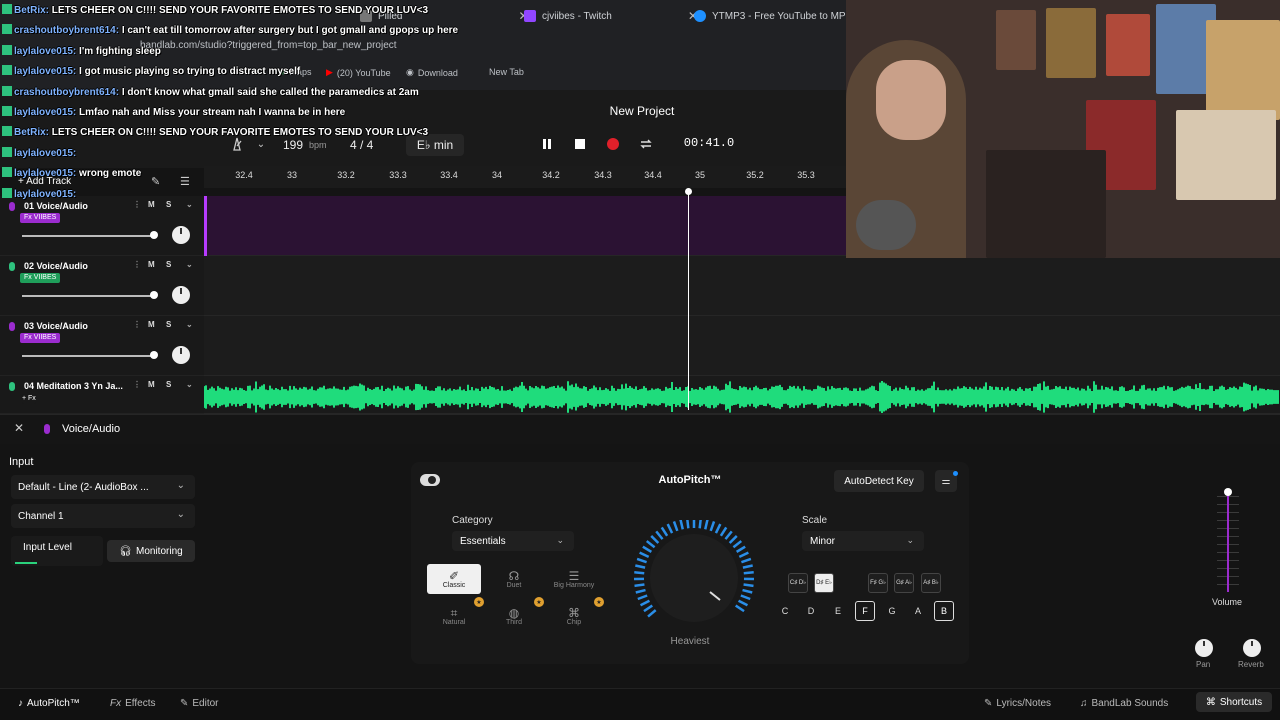 Image resolution: width=1280 pixels, height=720 pixels. What do you see at coordinates (781, 16) in the screenshot?
I see `browser-tab-ytmp3: YTMP3 - Free YouTube to MP3 ✕` at bounding box center [781, 16].